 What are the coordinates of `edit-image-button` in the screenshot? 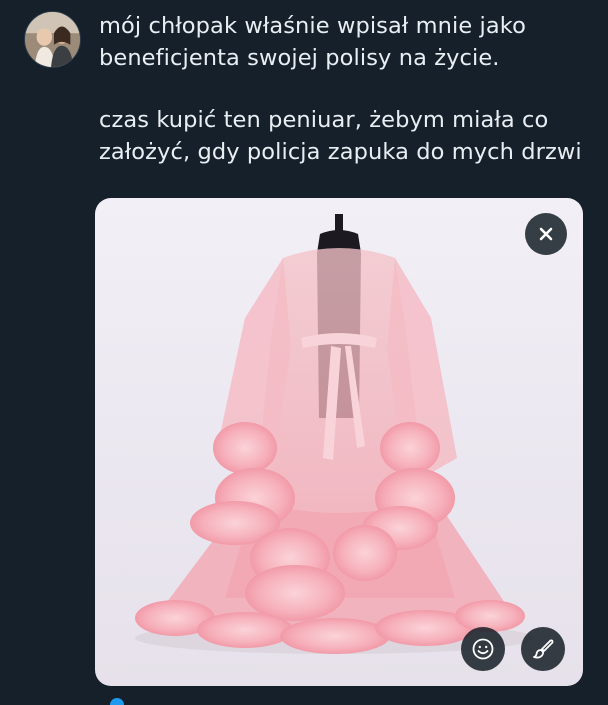 It's located at (543, 649).